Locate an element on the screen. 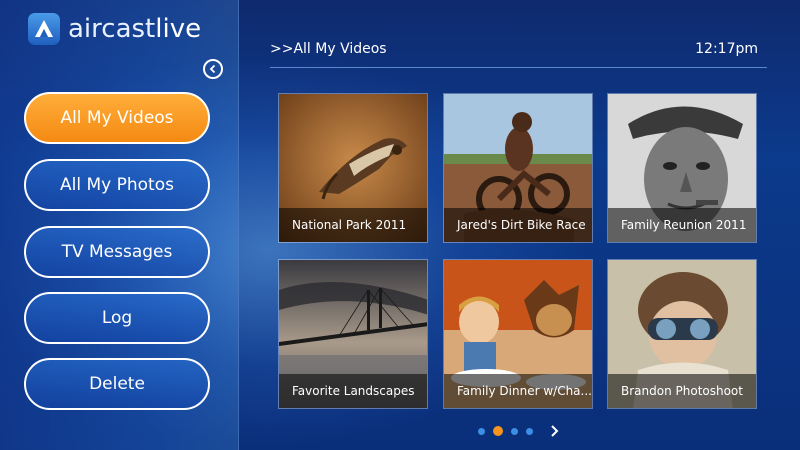 This screenshot has height=450, width=800. page-indicator is located at coordinates (518, 431).